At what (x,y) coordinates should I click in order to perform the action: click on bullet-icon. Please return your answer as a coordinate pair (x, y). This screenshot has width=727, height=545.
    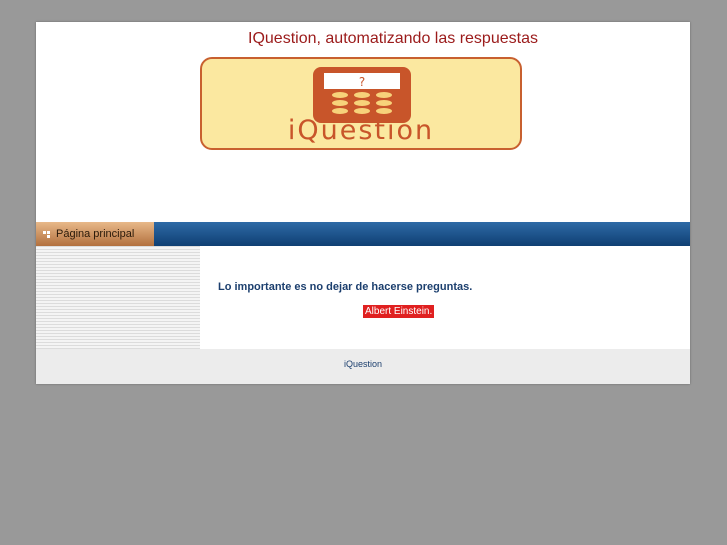
    Looking at the image, I should click on (46, 234).